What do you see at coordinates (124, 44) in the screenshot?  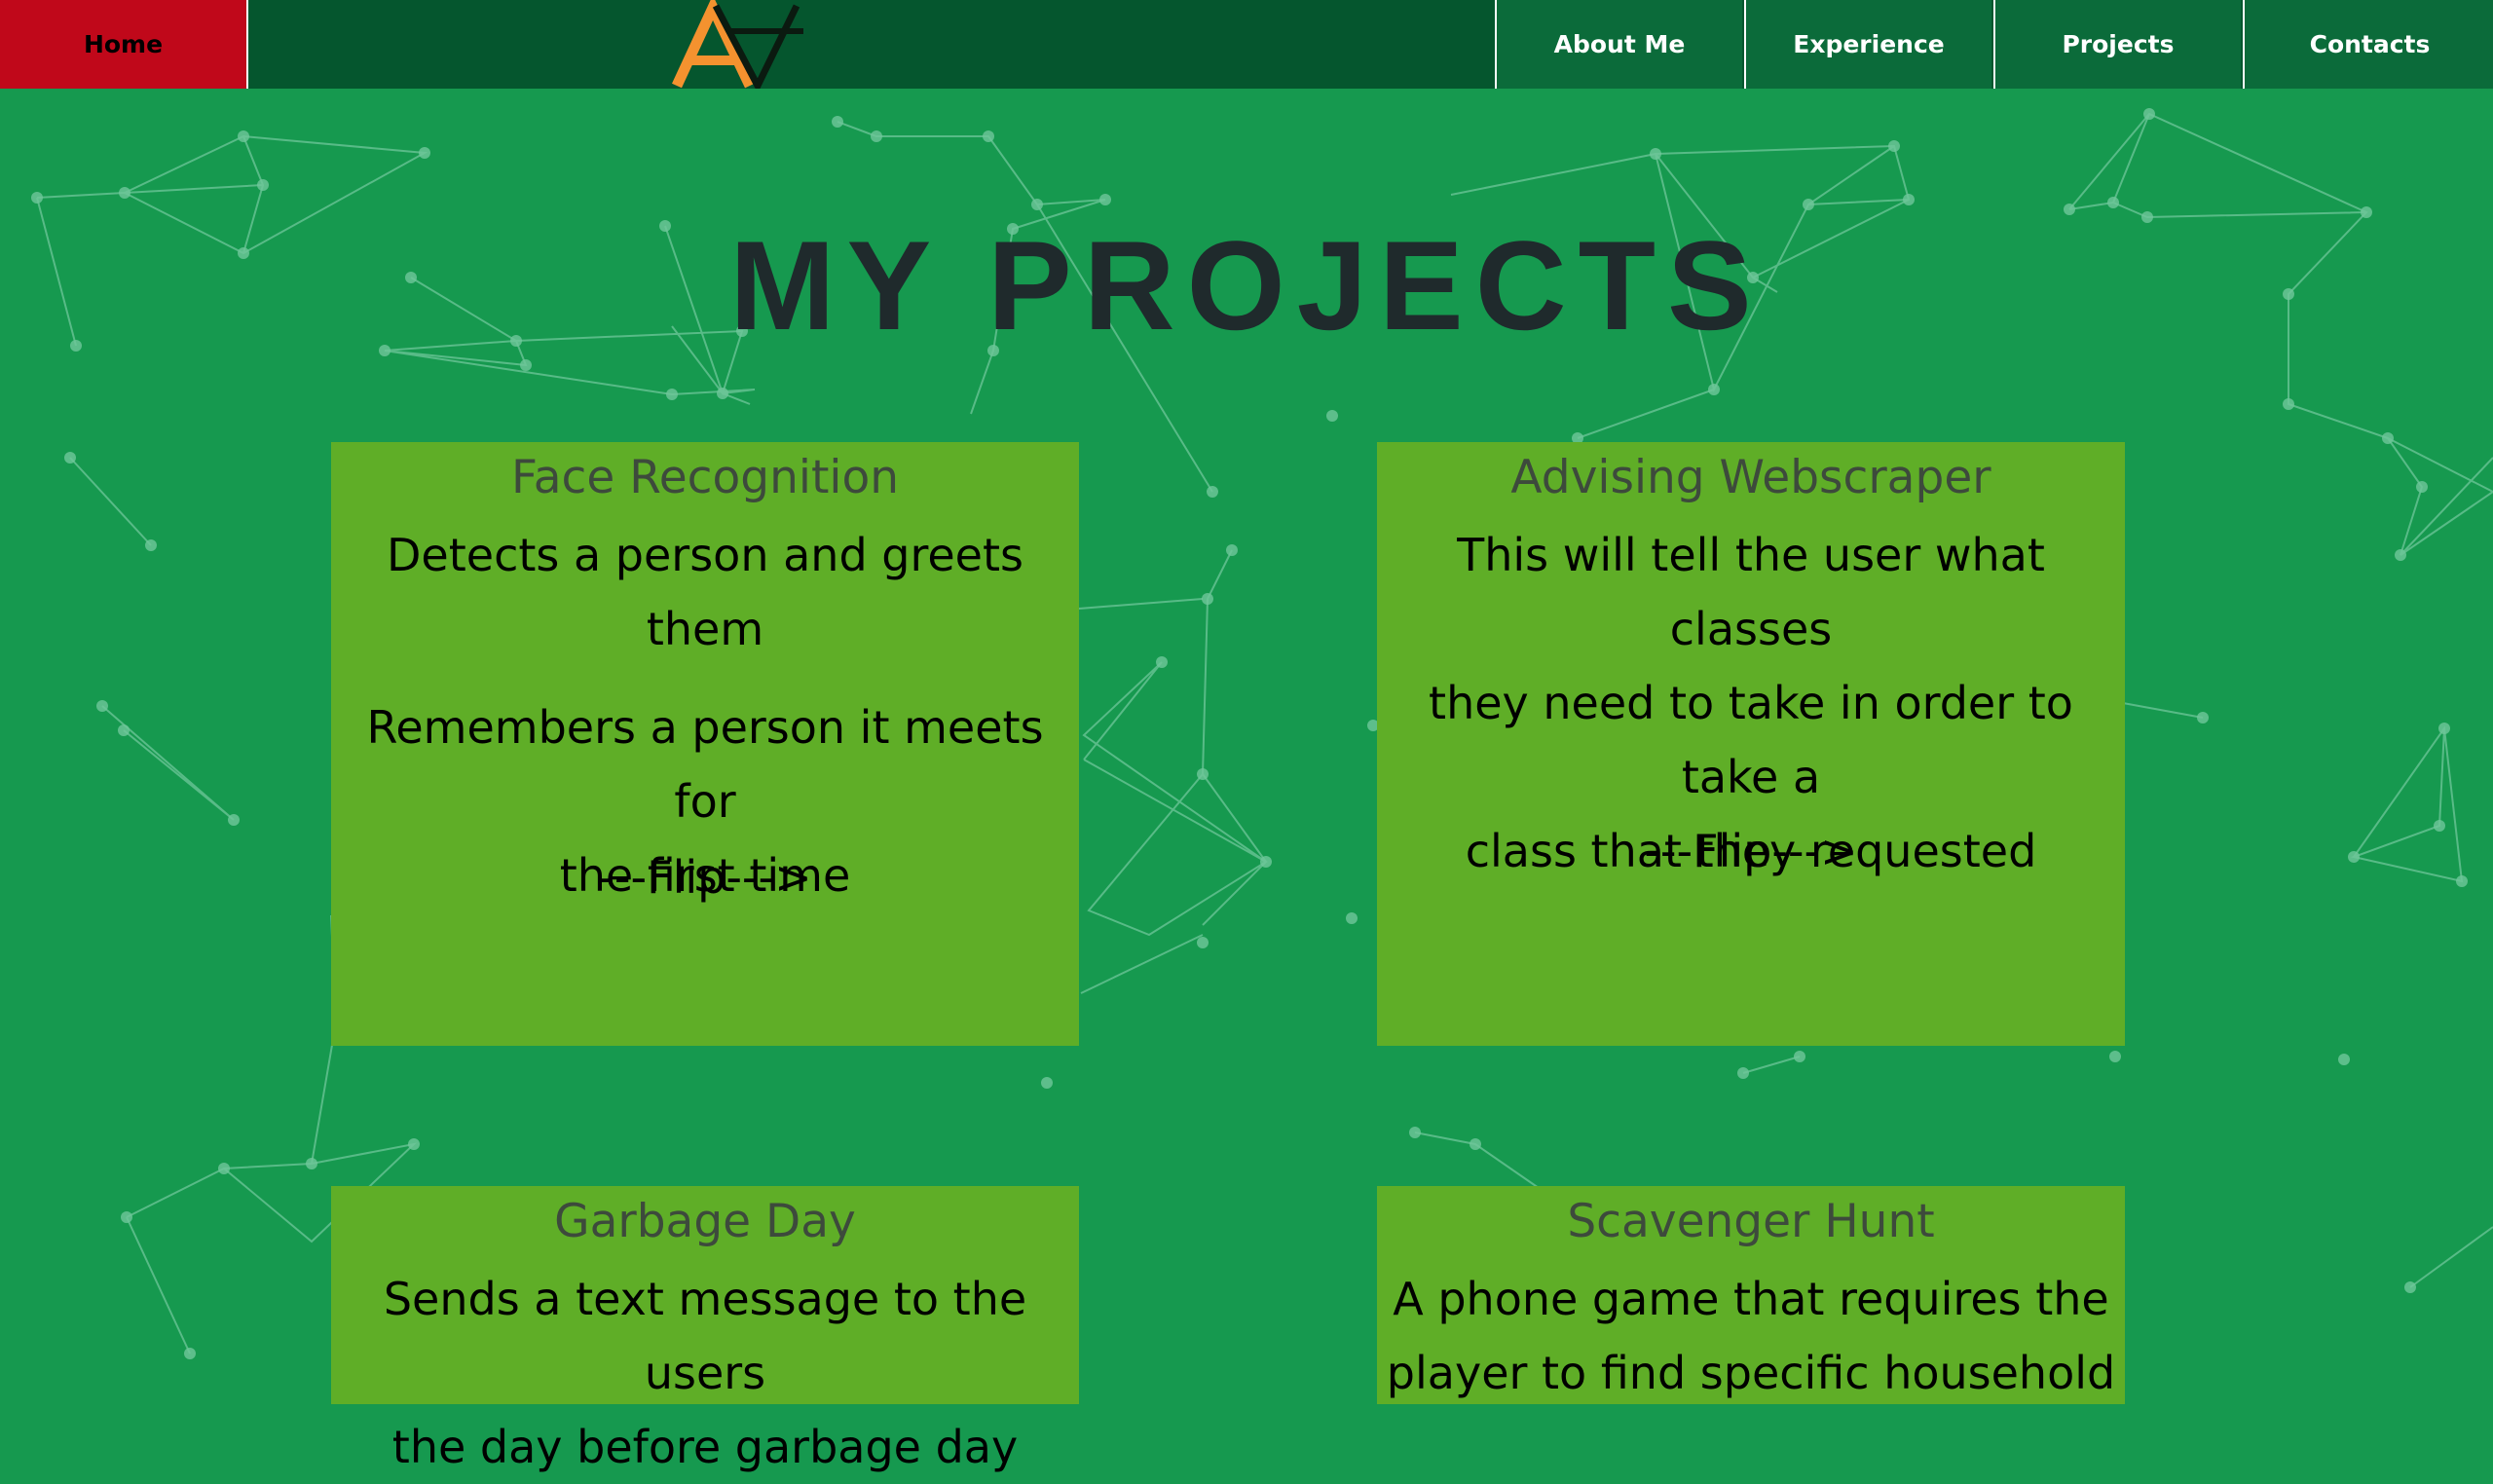 I see `nav-home-tab: Home` at bounding box center [124, 44].